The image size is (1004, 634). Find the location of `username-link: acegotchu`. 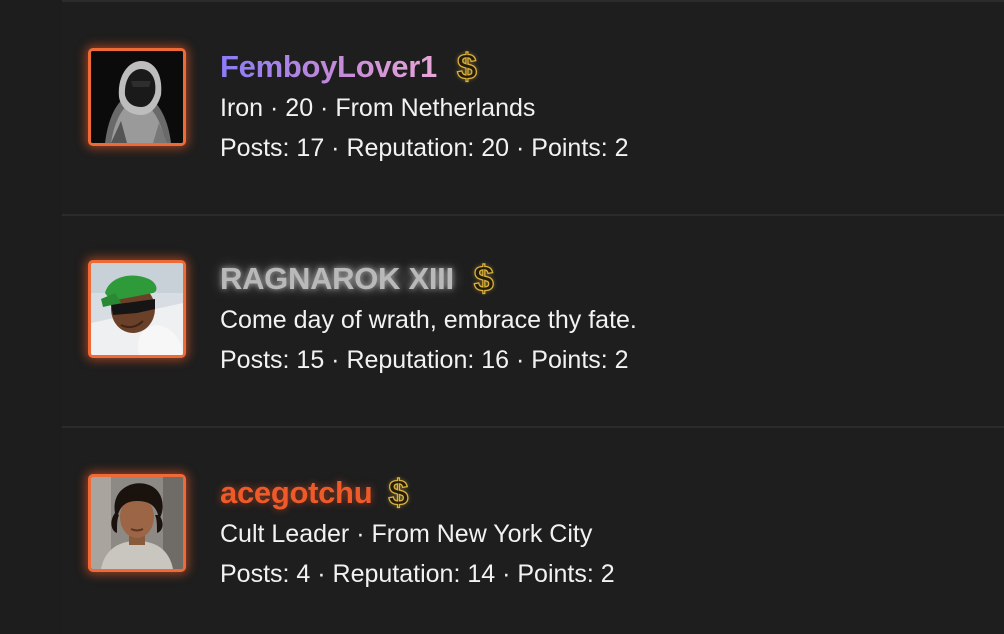

username-link: acegotchu is located at coordinates (296, 493).